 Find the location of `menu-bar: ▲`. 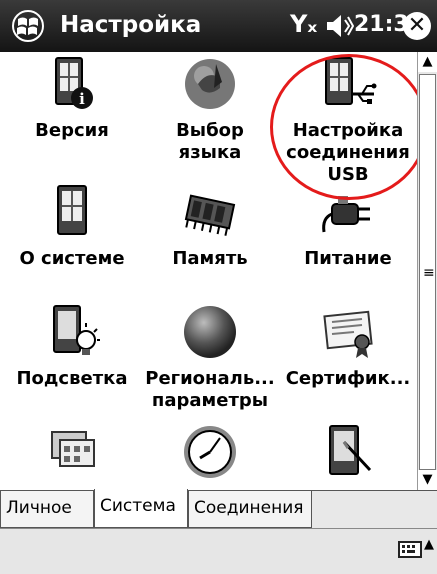

menu-bar: ▲ is located at coordinates (218, 551).